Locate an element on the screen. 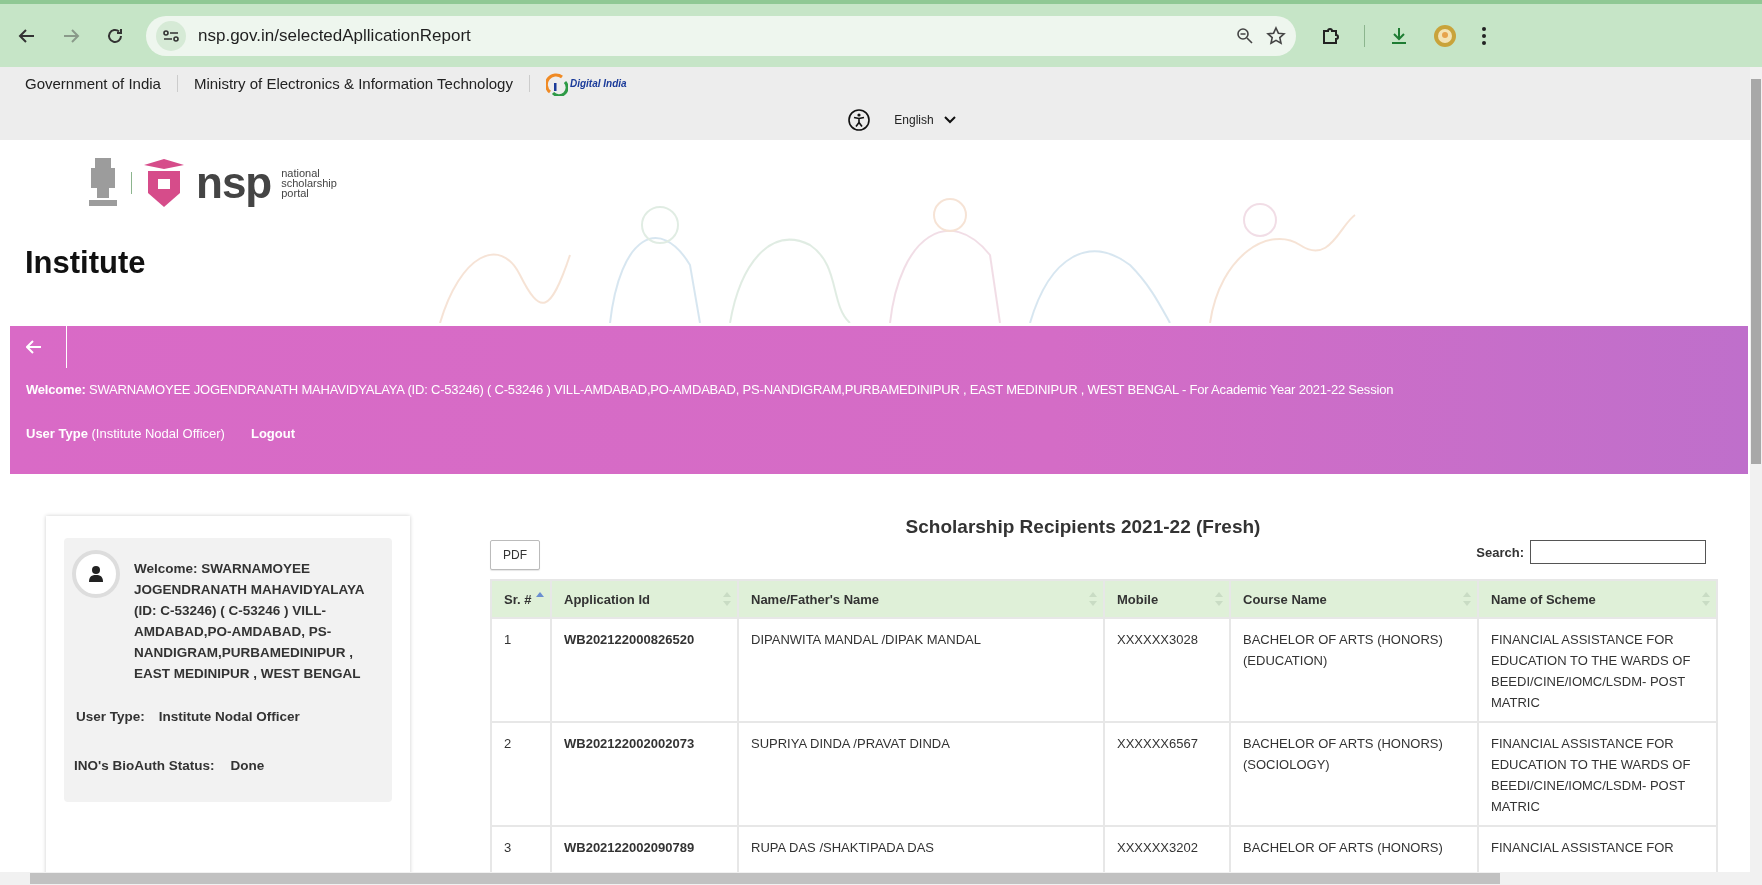  site-settings-icon is located at coordinates (171, 35).